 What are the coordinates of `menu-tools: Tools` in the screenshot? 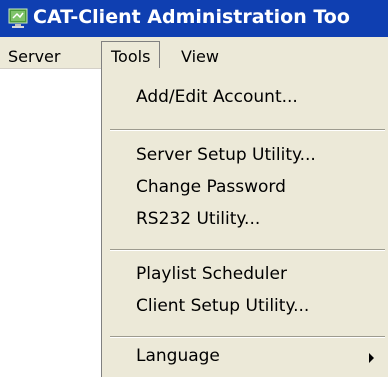 It's located at (131, 55).